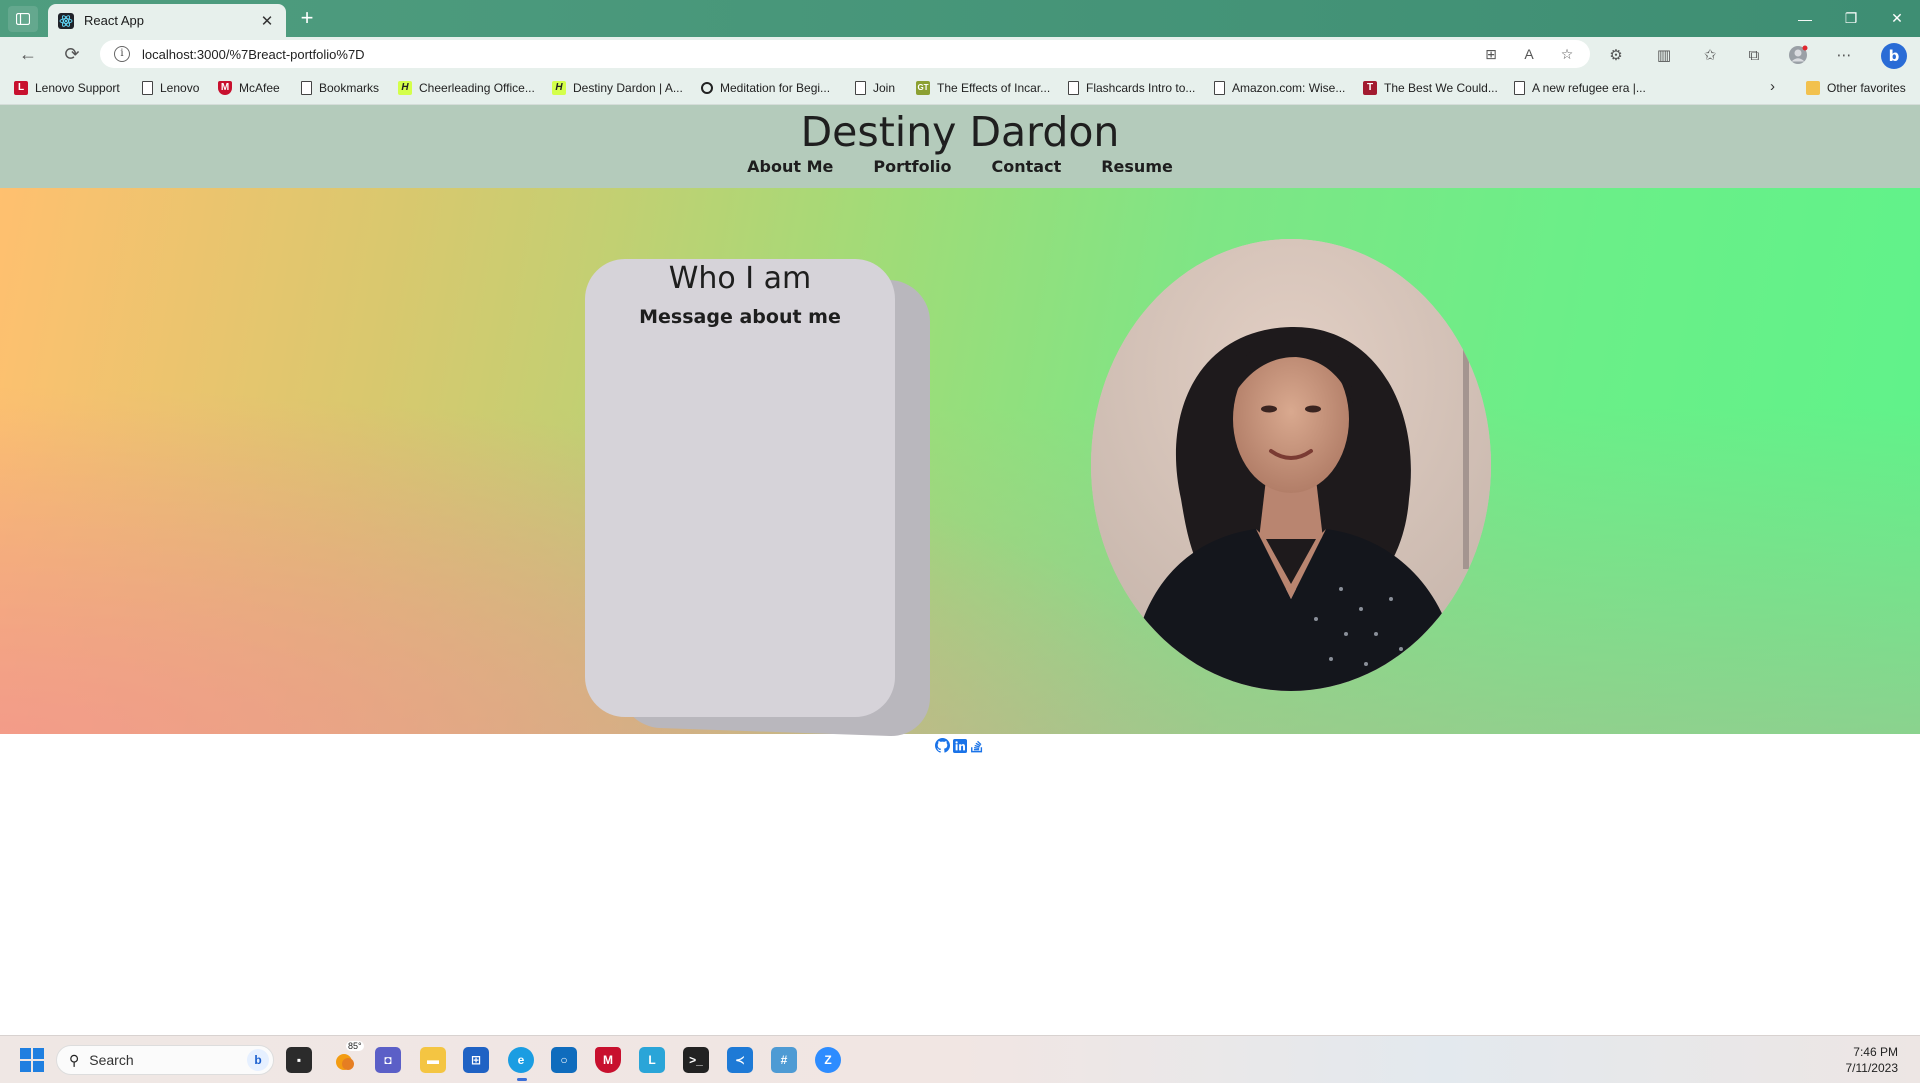 This screenshot has height=1083, width=1920. Describe the element at coordinates (960, 18) in the screenshot. I see `browser-title-bar: React App ✕ + — ❐ ✕` at that location.